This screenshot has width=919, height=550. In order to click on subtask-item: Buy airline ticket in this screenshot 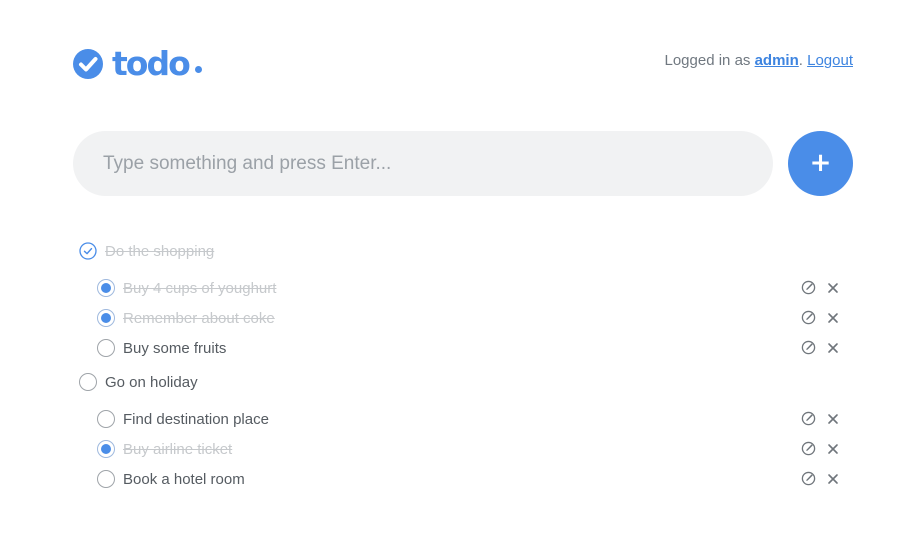, I will do `click(459, 449)`.